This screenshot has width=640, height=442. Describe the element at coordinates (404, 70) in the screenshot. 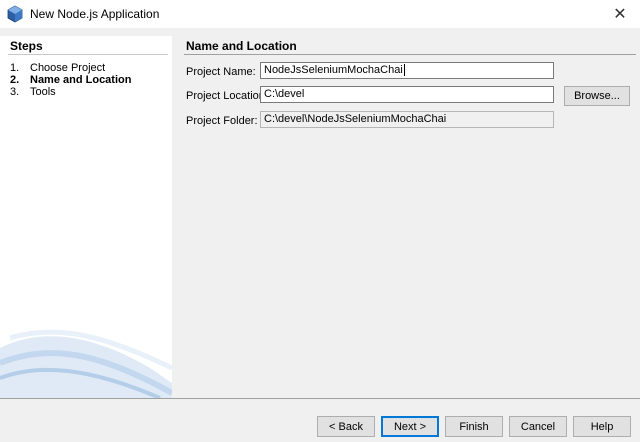

I see `text-caret` at that location.